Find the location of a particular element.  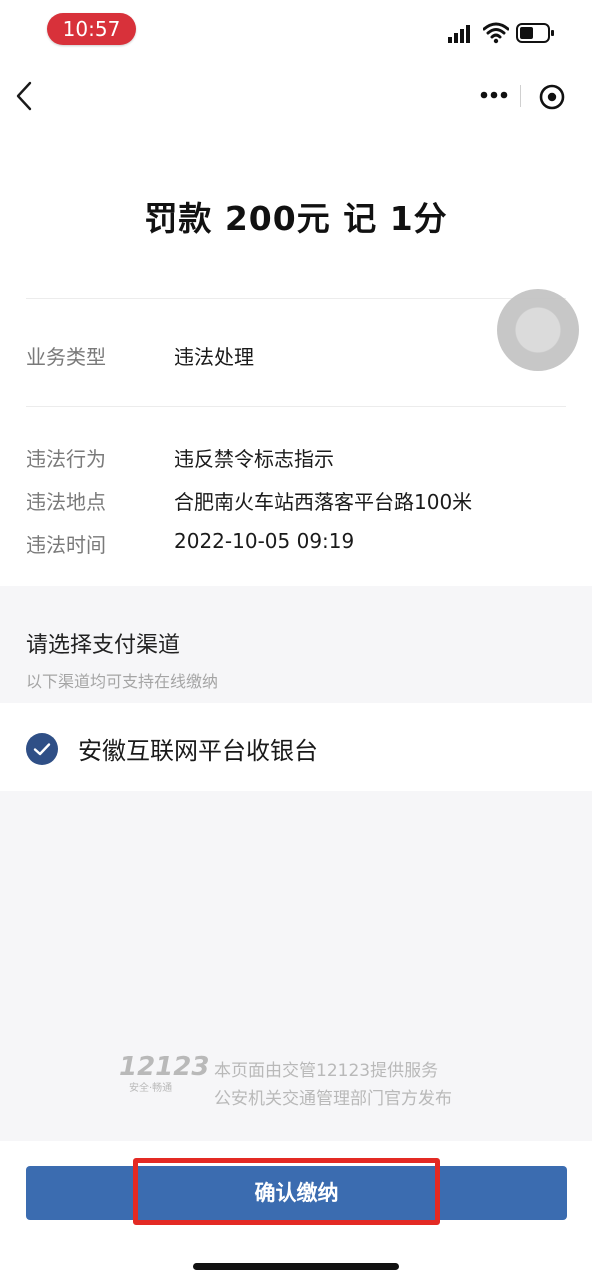

wifi-icon is located at coordinates (496, 33).